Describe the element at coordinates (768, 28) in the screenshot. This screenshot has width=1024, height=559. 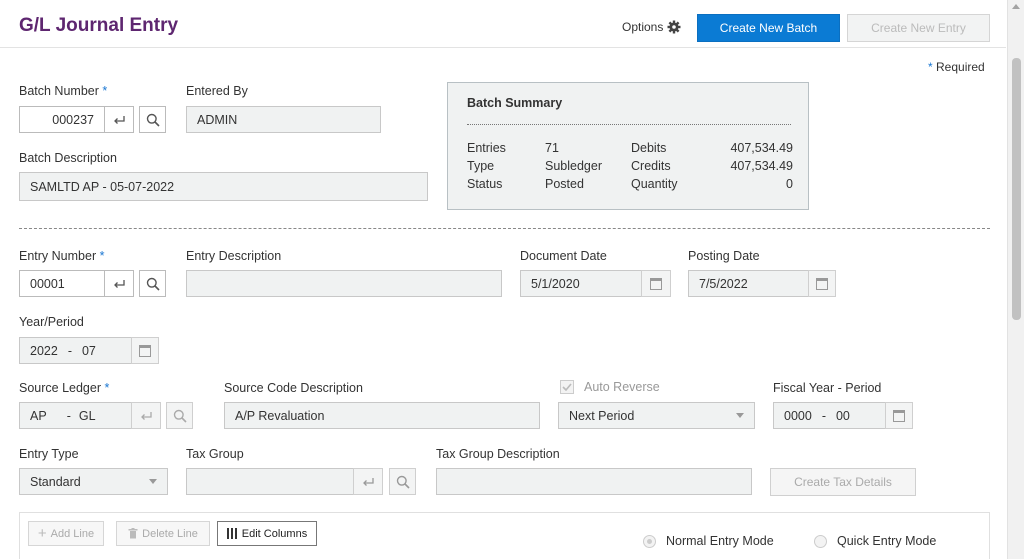
I see `create-new-batch-button: Create New Batch` at that location.